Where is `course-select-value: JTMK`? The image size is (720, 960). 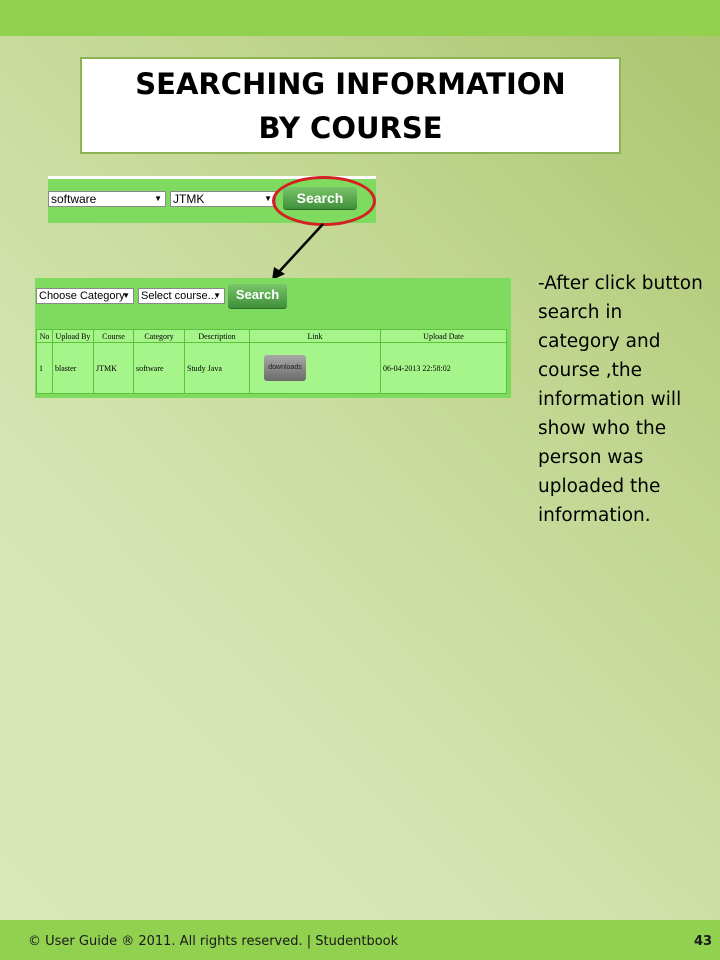
course-select-value: JTMK is located at coordinates (189, 199).